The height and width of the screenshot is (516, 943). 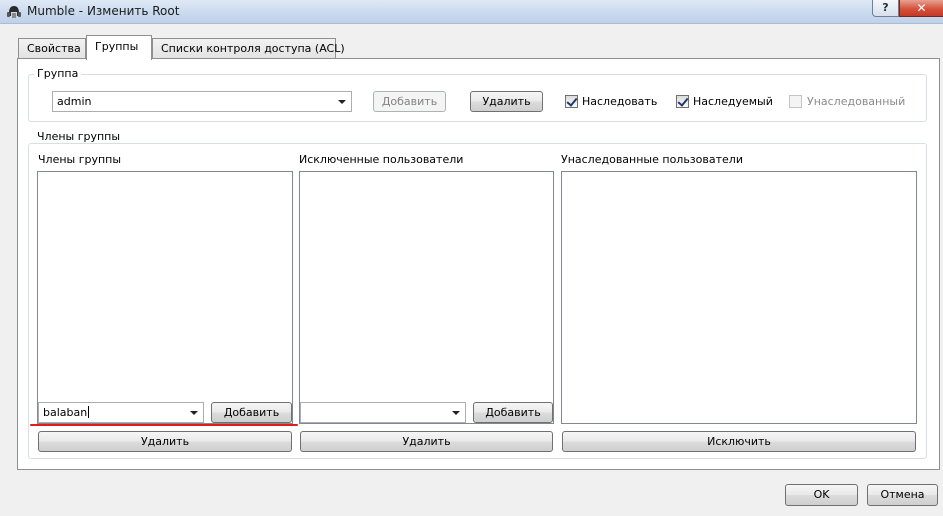 I want to click on member-name-input: balaban, so click(x=66, y=412).